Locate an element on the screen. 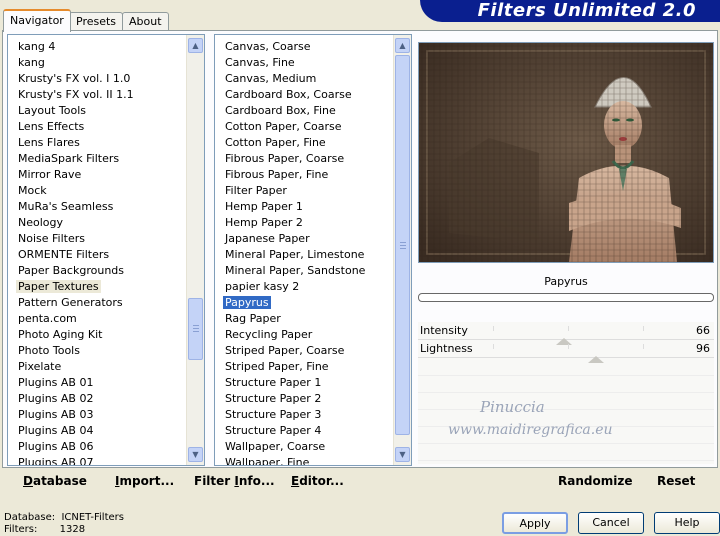 This screenshot has height=536, width=720. slider-value: 96 is located at coordinates (703, 348).